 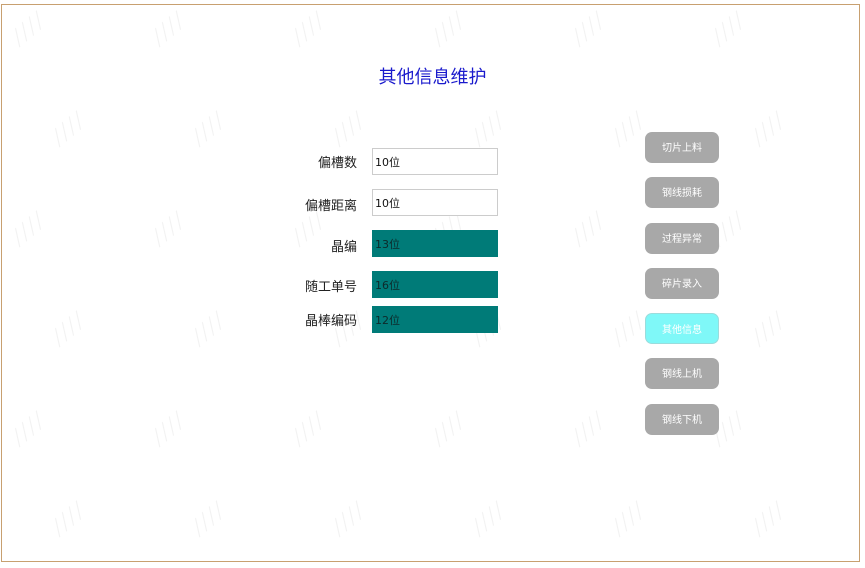 What do you see at coordinates (682, 419) in the screenshot?
I see `wire-unmount-button: 钢线下机` at bounding box center [682, 419].